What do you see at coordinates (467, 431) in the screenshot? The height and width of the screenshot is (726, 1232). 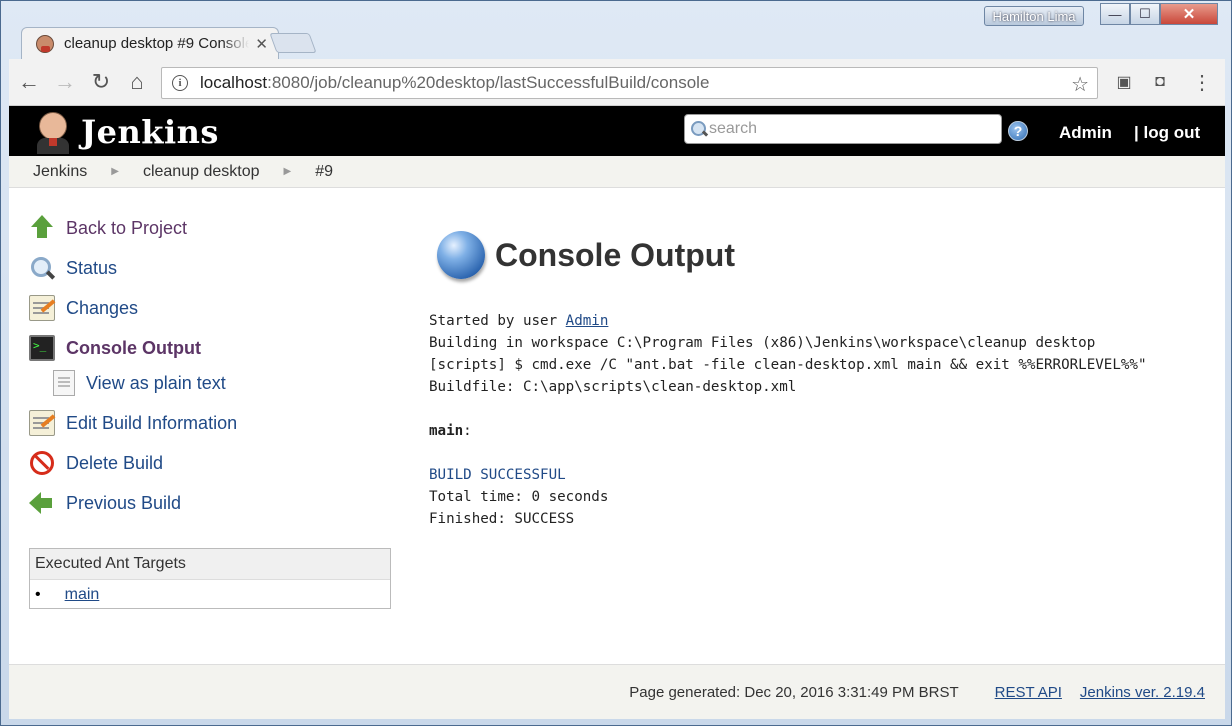 I see `console-target-suffix: :` at bounding box center [467, 431].